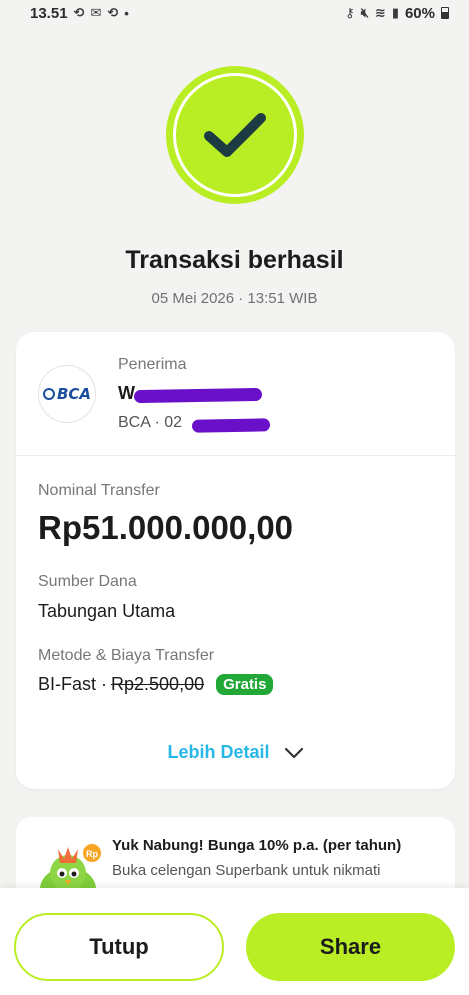  What do you see at coordinates (107, 611) in the screenshot?
I see `source-value: Tabungan Utama` at bounding box center [107, 611].